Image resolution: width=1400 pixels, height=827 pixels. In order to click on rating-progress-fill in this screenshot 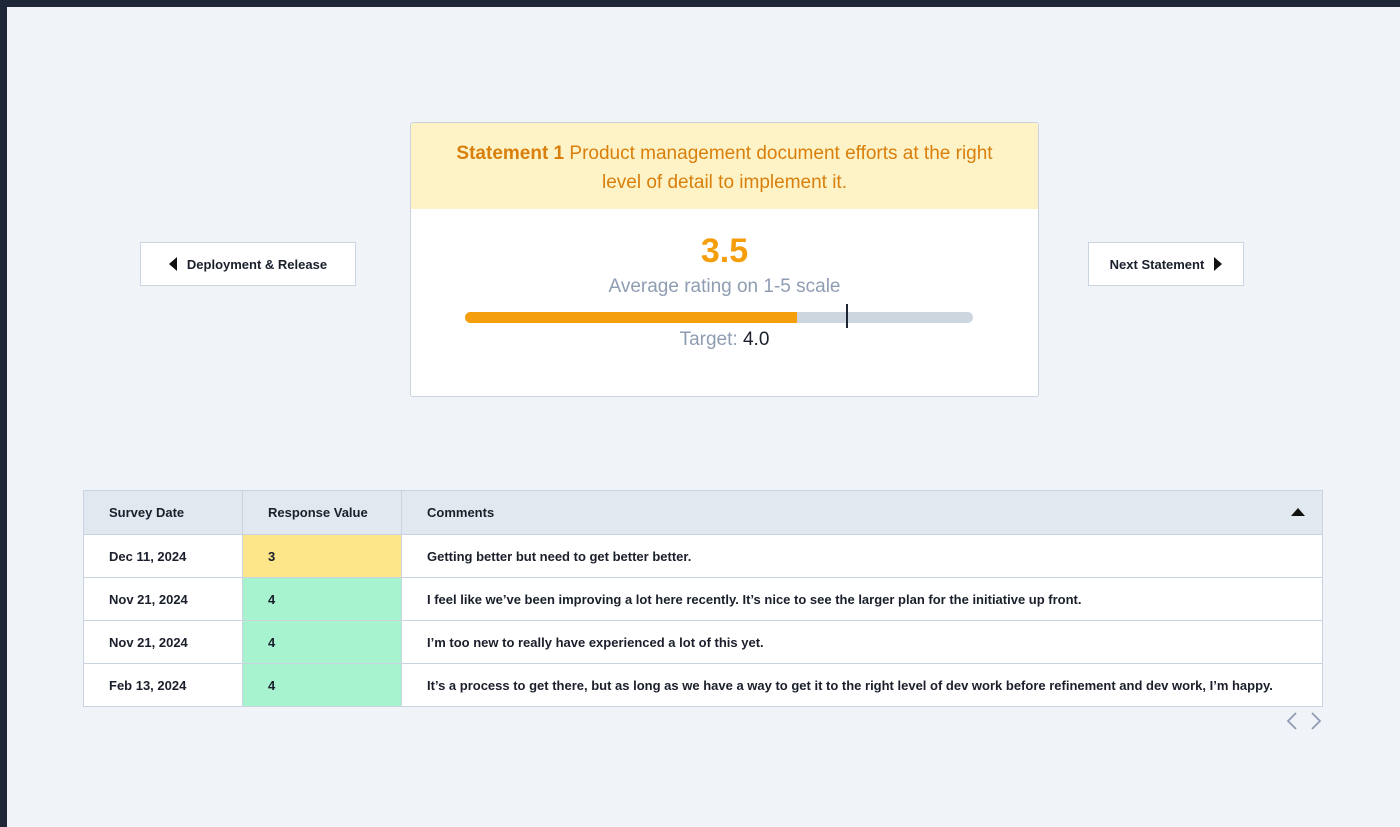, I will do `click(631, 317)`.